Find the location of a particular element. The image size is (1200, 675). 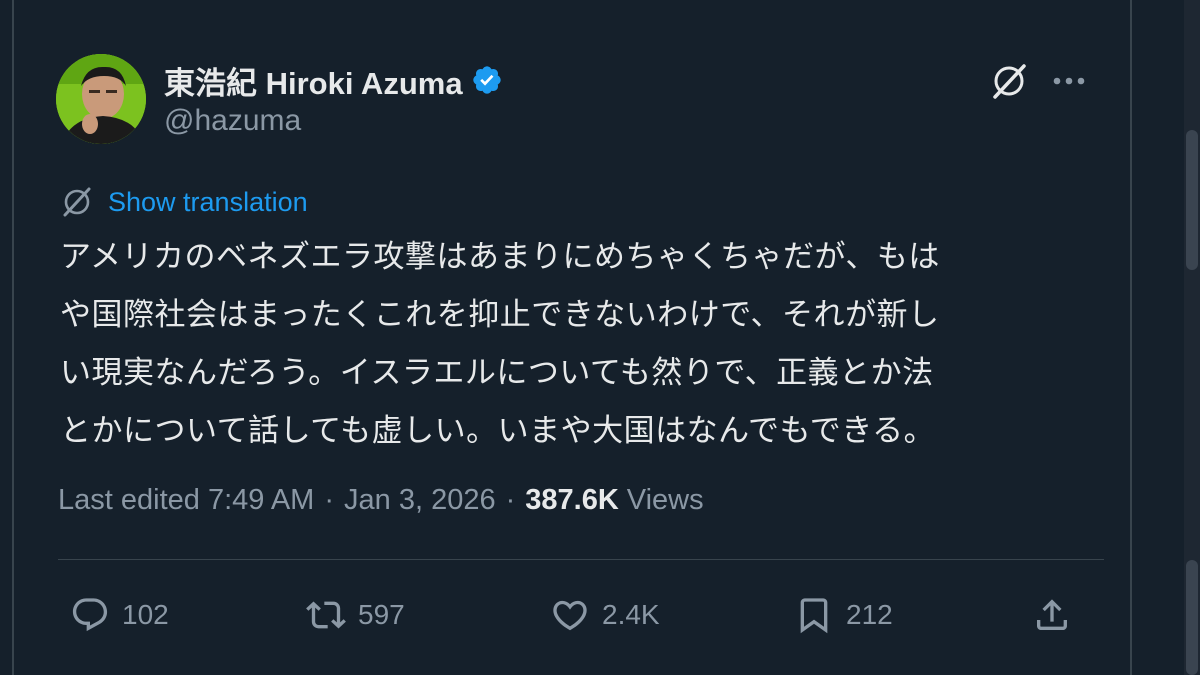

edited-timestamp: Last edited 7:49 AM is located at coordinates (186, 500).